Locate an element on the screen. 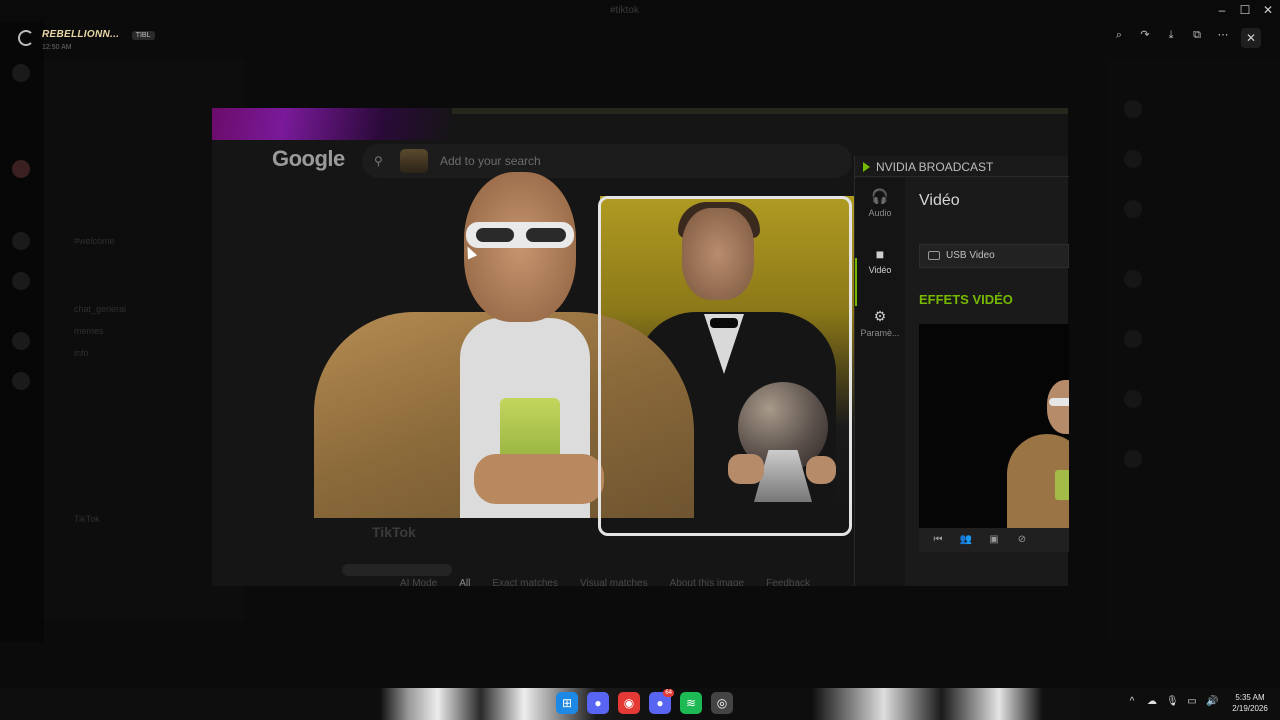  clock-date: 2/19/2026 is located at coordinates (1250, 708).